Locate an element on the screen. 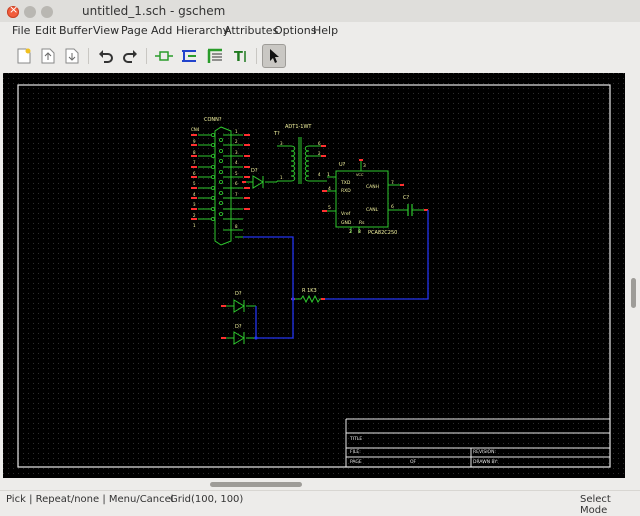 The image size is (640, 516). ic-pin-num-8: 8 is located at coordinates (359, 232).